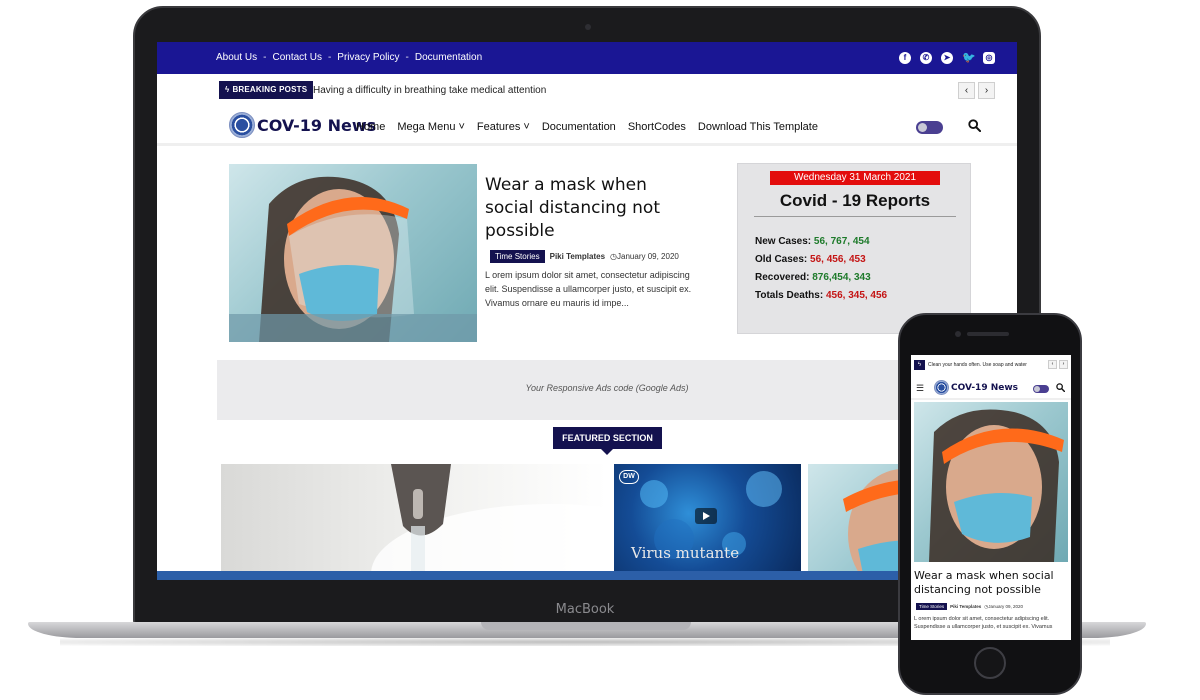 The image size is (1200, 700). Describe the element at coordinates (932, 606) in the screenshot. I see `mobile-hero-tag: Time Stories` at that location.